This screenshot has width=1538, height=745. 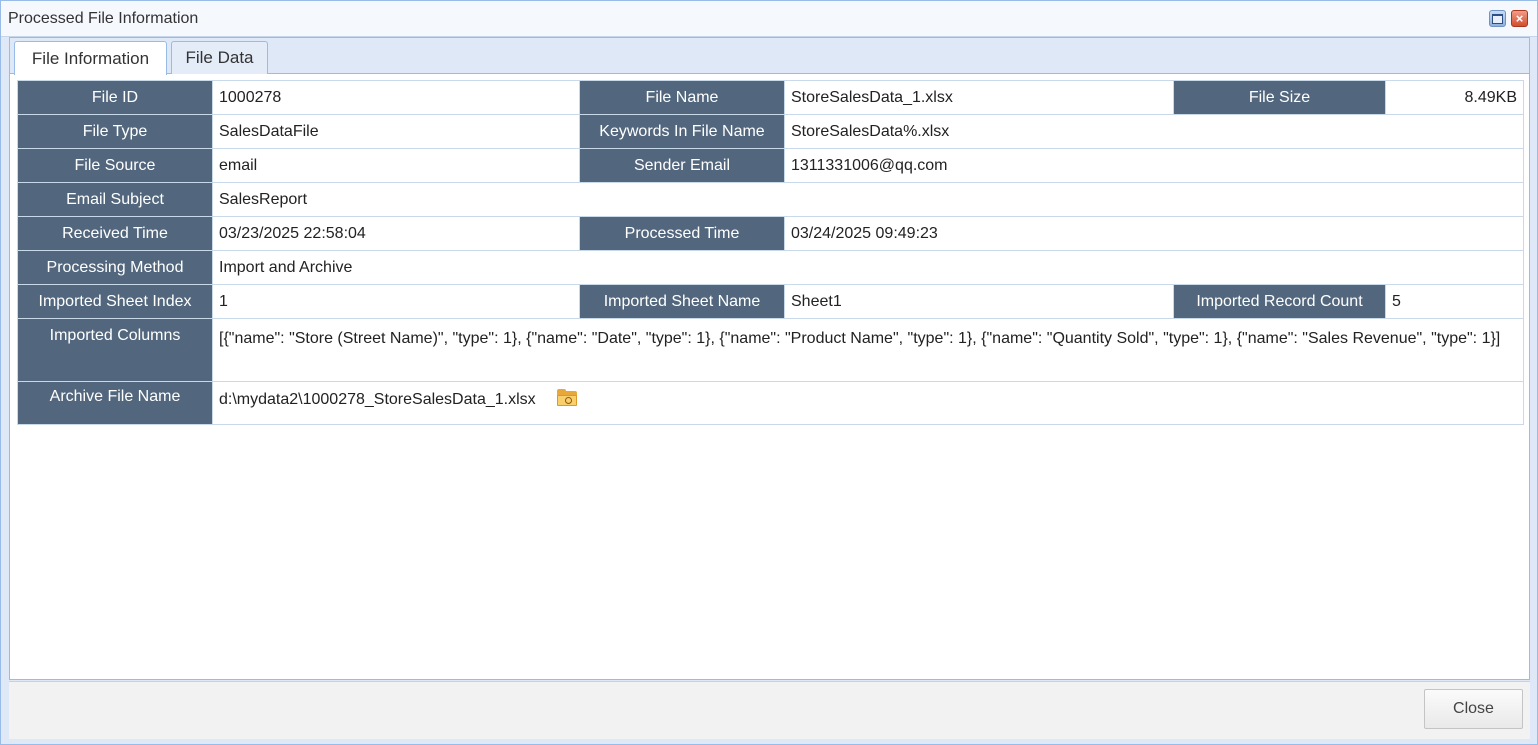 What do you see at coordinates (115, 199) in the screenshot?
I see `email-subject-label: Email Subject` at bounding box center [115, 199].